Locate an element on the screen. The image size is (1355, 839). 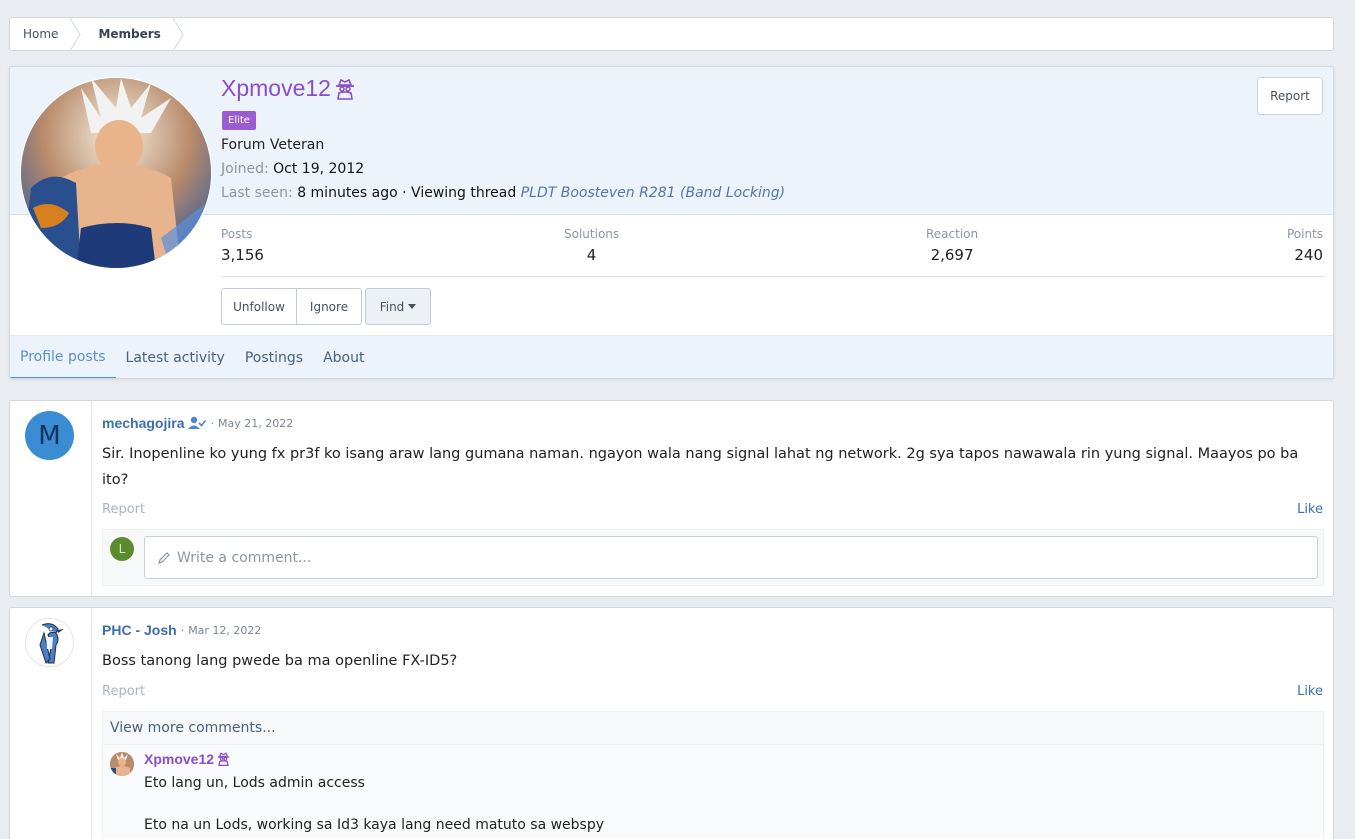
joined-info: Joined: Oct 19, 2012 is located at coordinates (292, 169).